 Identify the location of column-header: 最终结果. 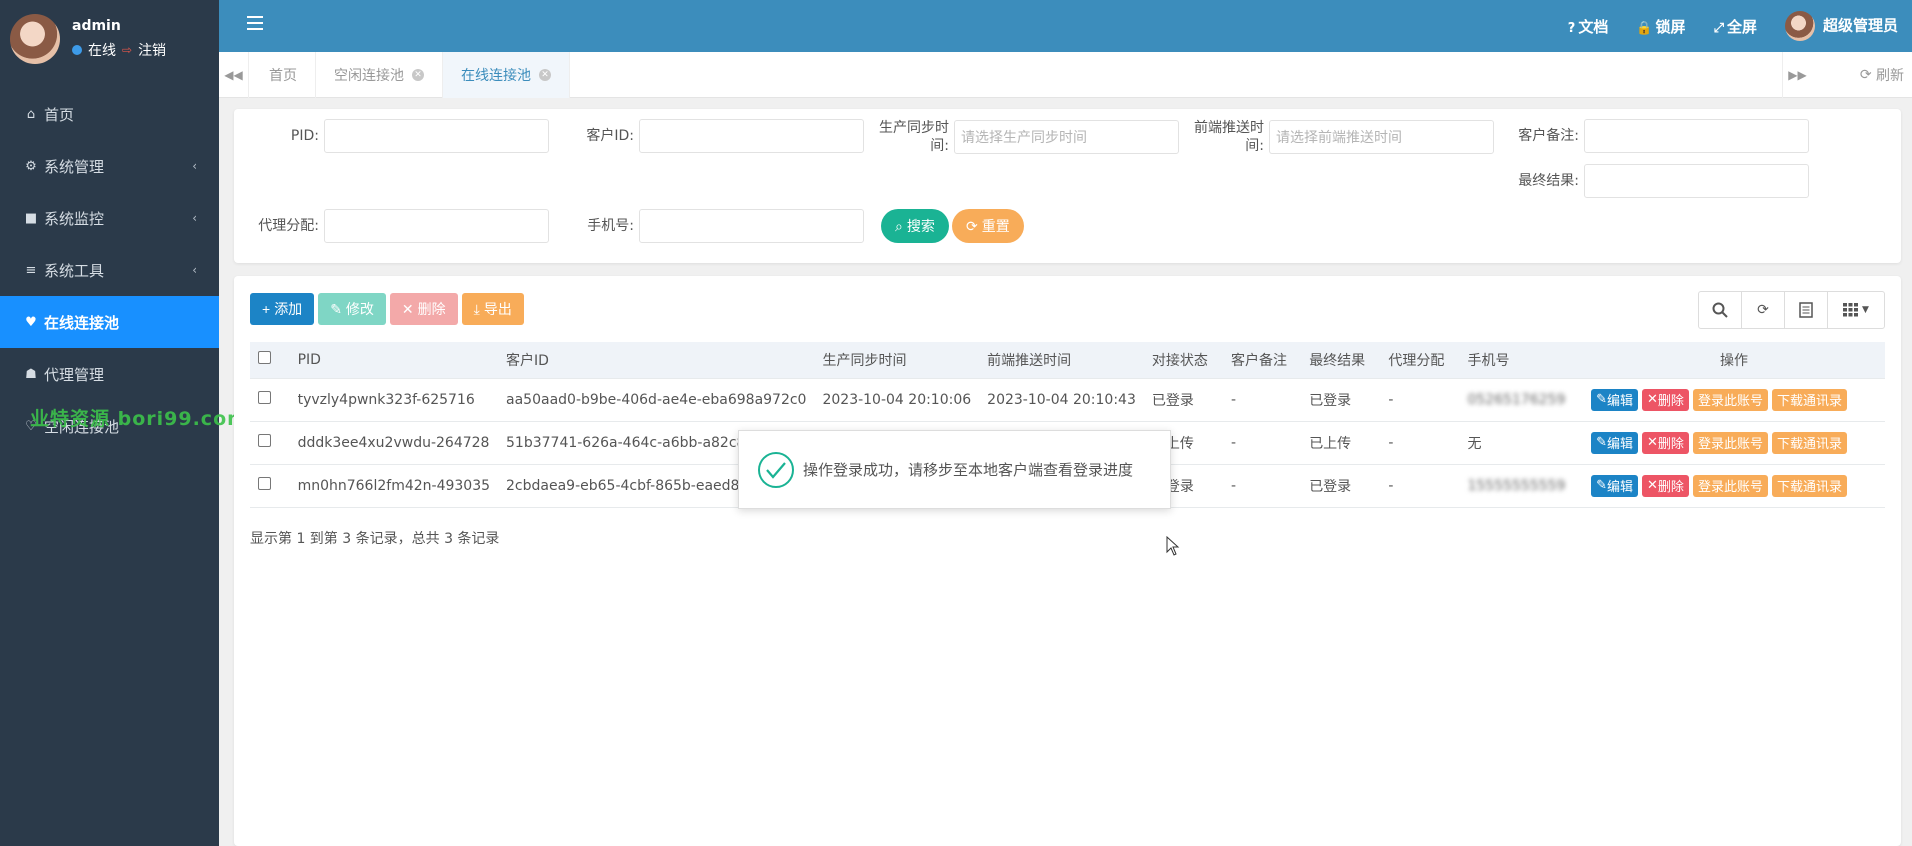
(1341, 360).